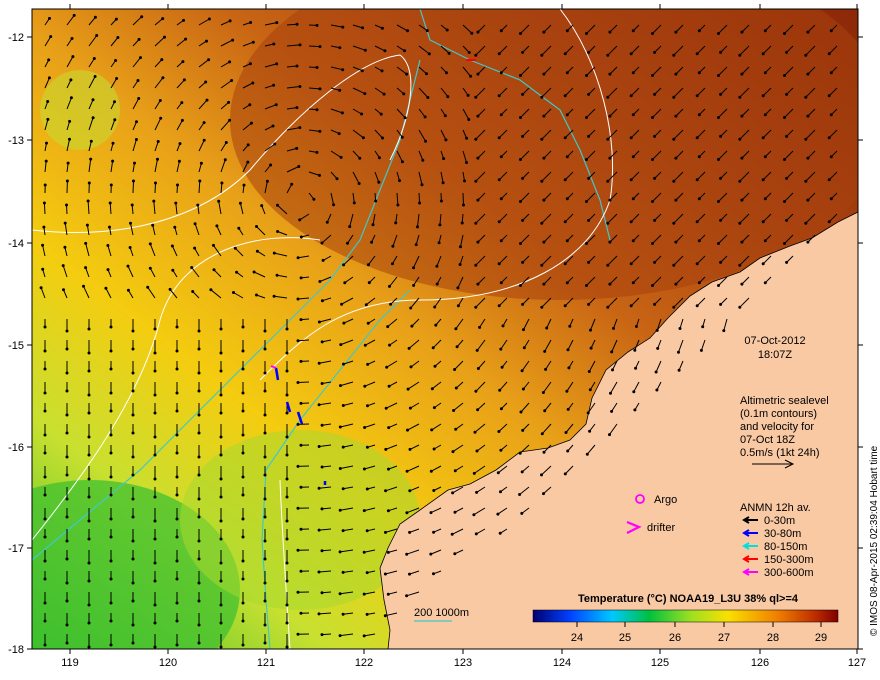 The image size is (880, 680). What do you see at coordinates (168, 663) in the screenshot?
I see `lon-tick-label: 120` at bounding box center [168, 663].